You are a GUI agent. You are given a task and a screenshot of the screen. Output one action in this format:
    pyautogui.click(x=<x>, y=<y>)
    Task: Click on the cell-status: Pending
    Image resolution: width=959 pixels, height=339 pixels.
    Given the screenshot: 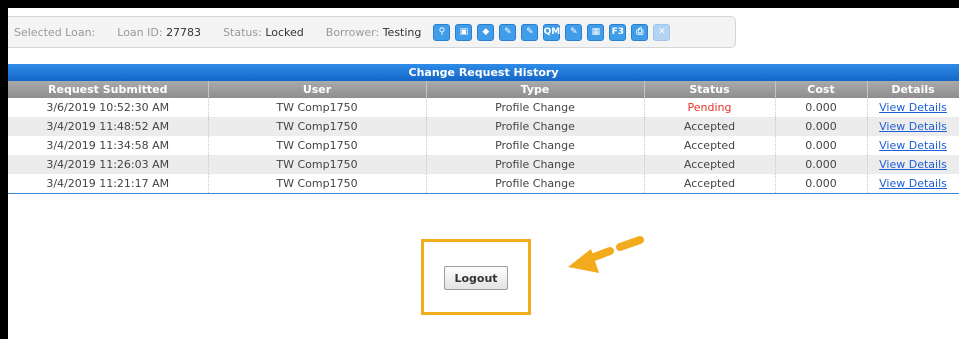 What is the action you would take?
    pyautogui.click(x=710, y=107)
    